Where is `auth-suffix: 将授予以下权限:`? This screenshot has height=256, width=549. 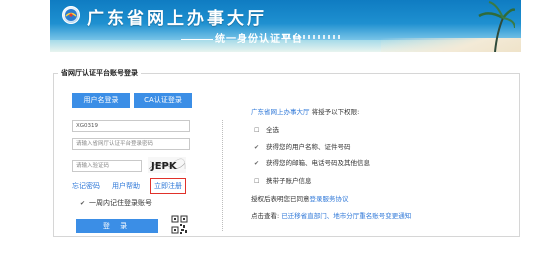 auth-suffix: 将授予以下权限: is located at coordinates (335, 112).